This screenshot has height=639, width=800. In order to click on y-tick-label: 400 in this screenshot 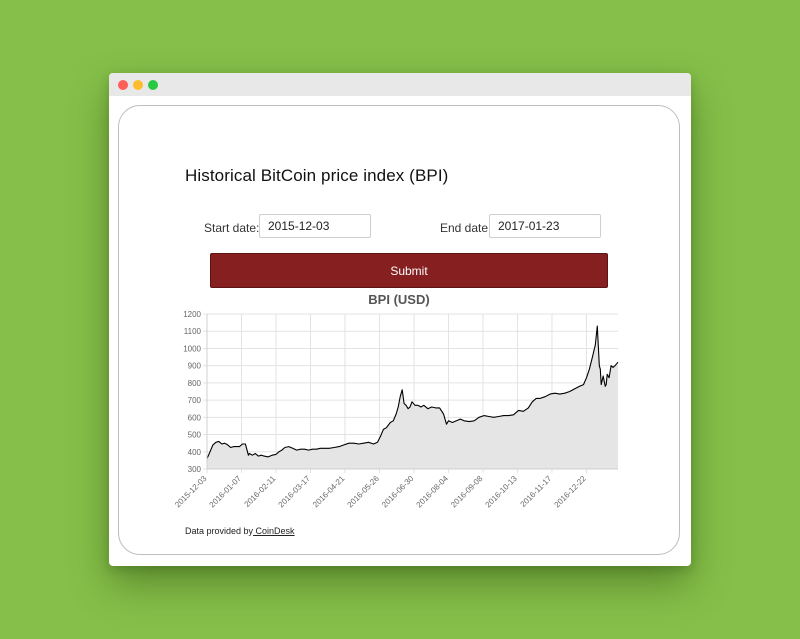, I will do `click(195, 452)`.